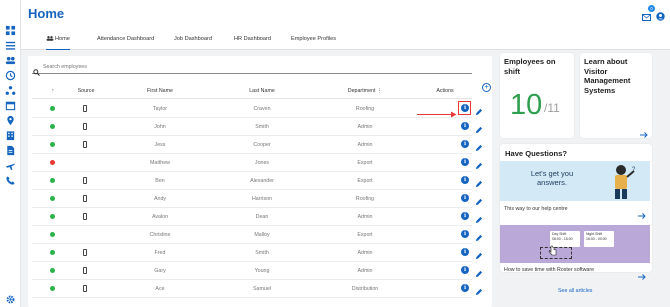  Describe the element at coordinates (262, 235) in the screenshot. I see `last-name-cell: Malloy` at that location.